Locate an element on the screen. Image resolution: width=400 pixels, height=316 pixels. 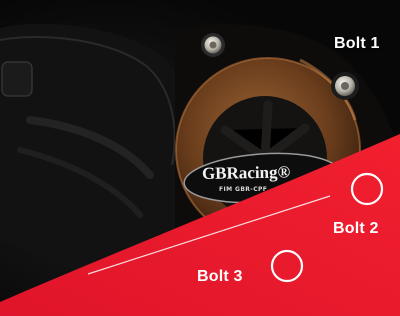
top-bolt-head is located at coordinates (213, 45).